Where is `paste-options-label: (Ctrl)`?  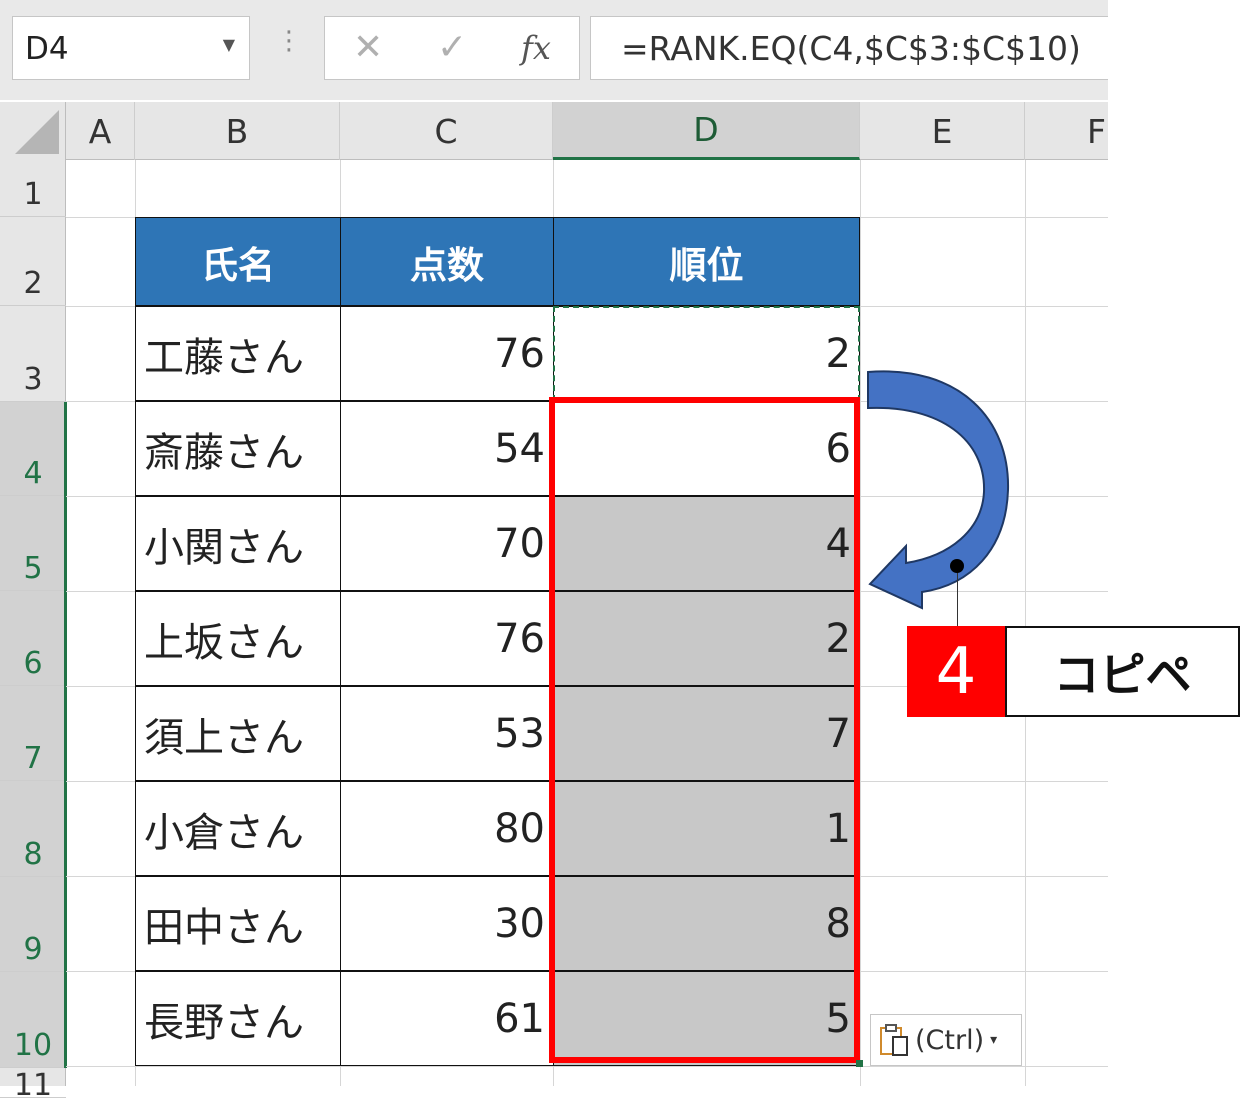
paste-options-label: (Ctrl) is located at coordinates (950, 1040).